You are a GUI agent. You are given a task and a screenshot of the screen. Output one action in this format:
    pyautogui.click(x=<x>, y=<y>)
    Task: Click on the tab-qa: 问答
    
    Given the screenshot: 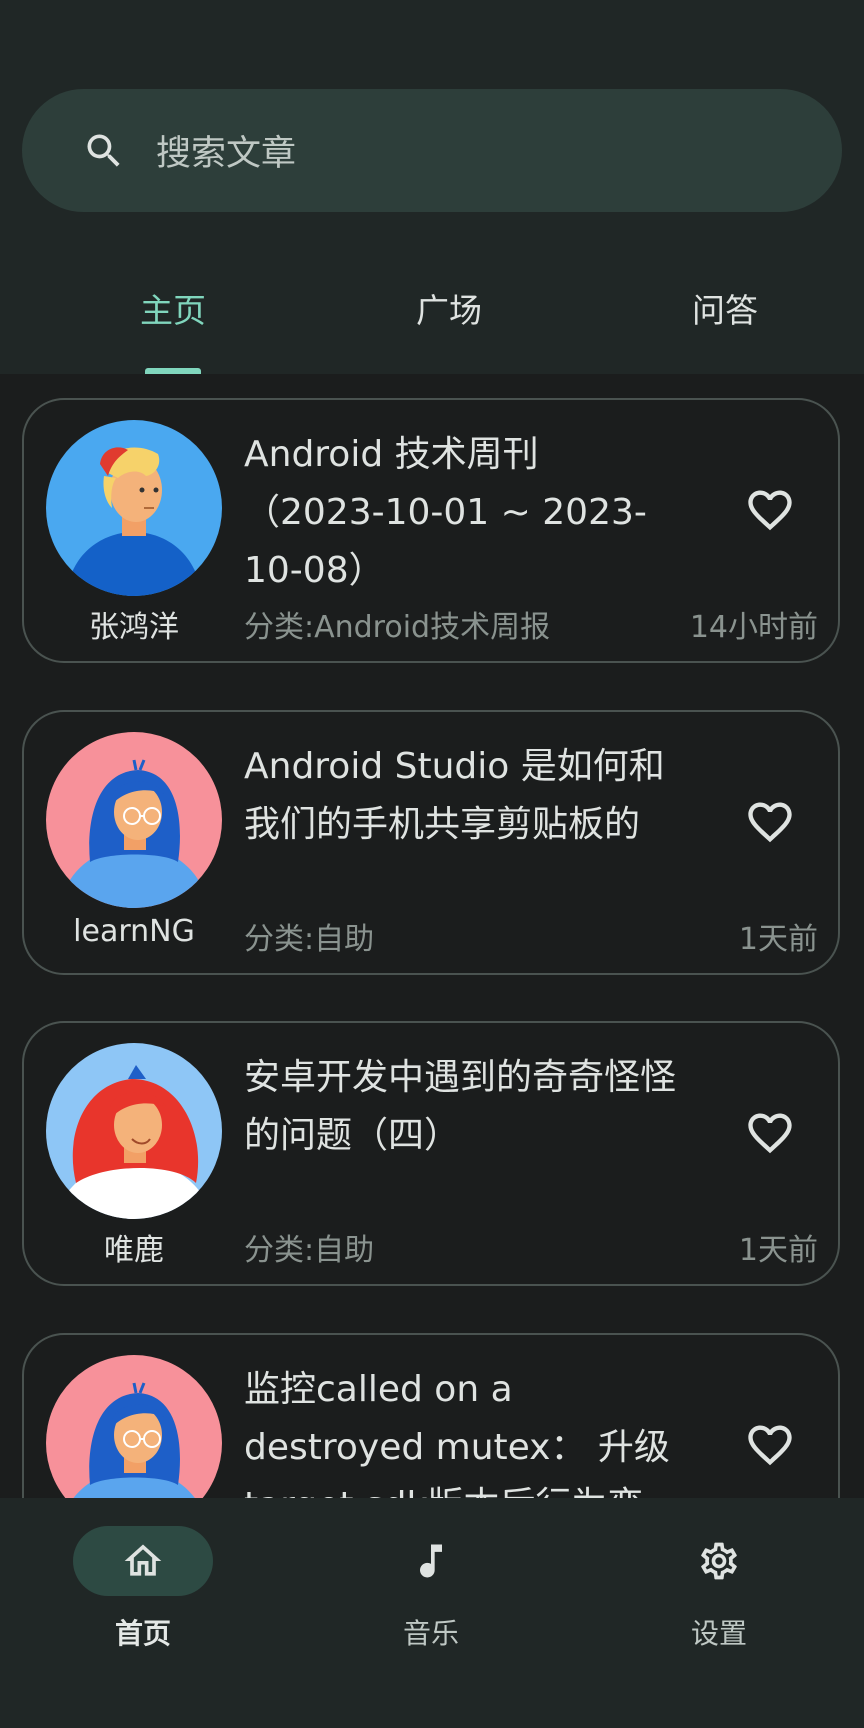 What is the action you would take?
    pyautogui.click(x=725, y=308)
    